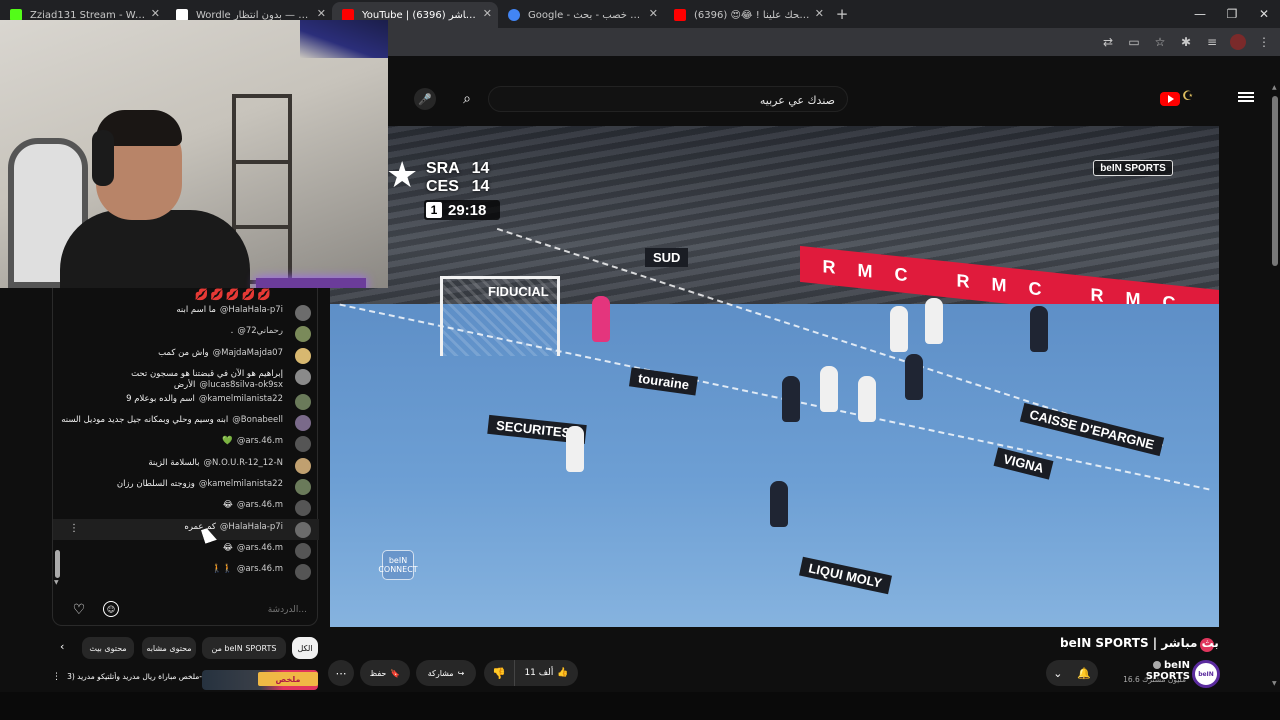 This screenshot has height=720, width=1280. What do you see at coordinates (155, 249) in the screenshot?
I see `streamer-body` at bounding box center [155, 249].